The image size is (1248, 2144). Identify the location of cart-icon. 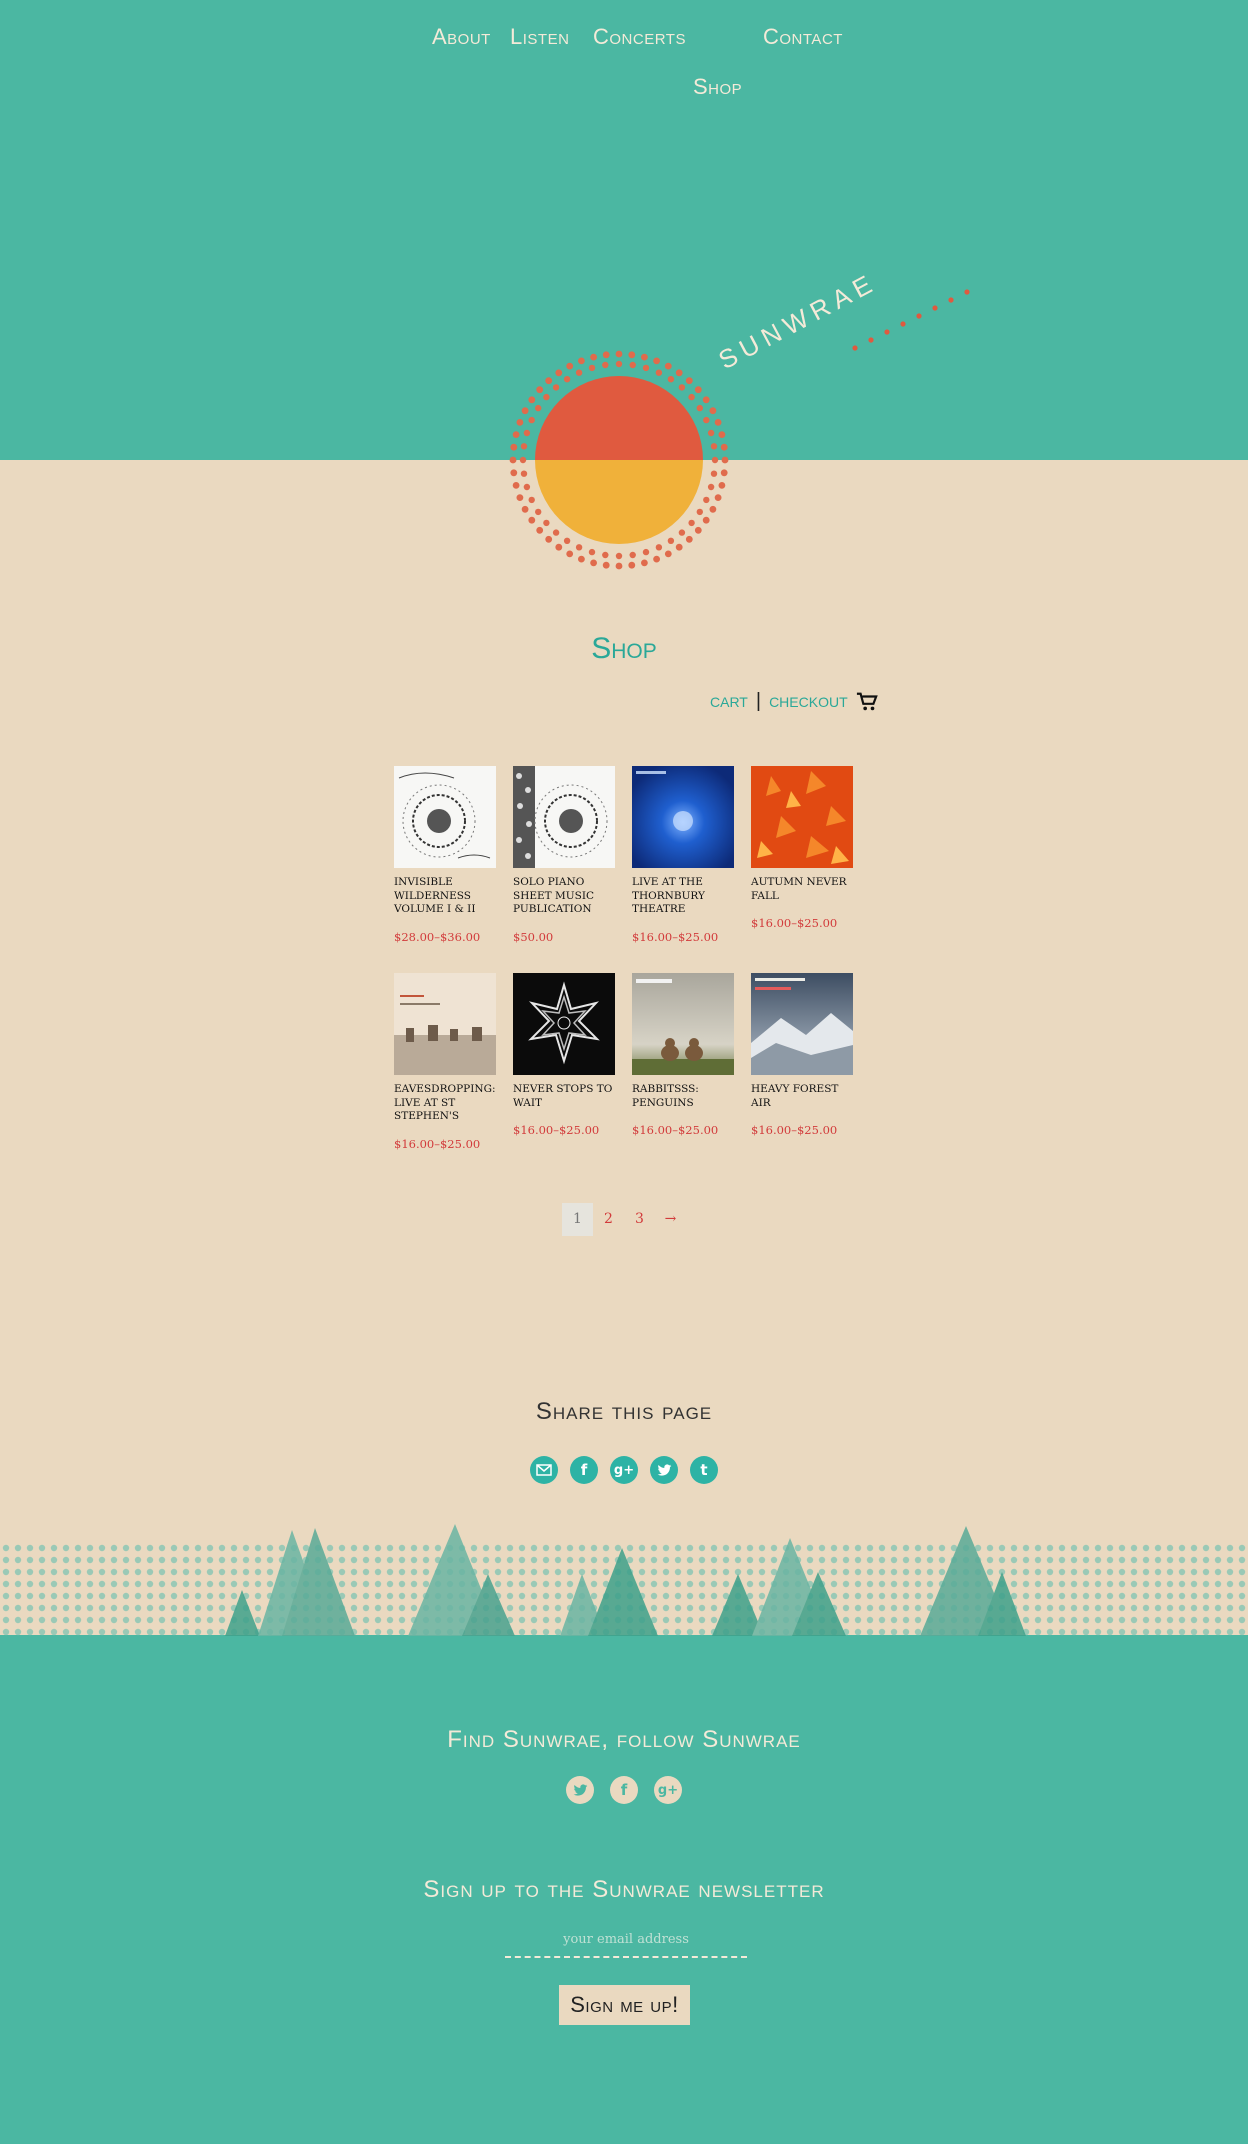
(867, 702).